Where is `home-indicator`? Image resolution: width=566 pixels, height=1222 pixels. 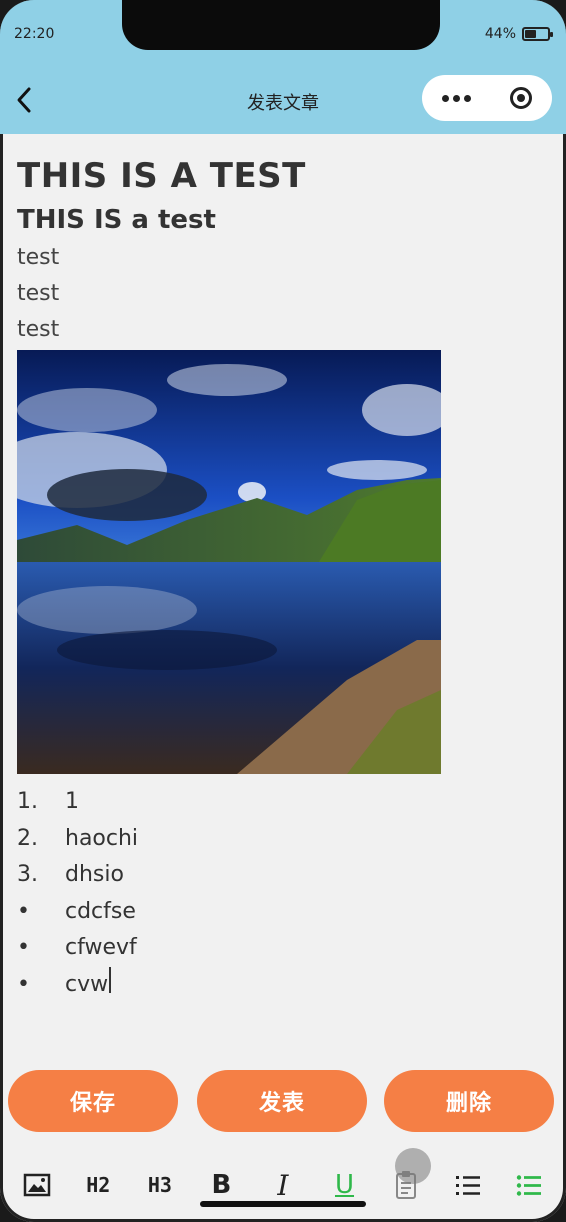
home-indicator is located at coordinates (283, 1204).